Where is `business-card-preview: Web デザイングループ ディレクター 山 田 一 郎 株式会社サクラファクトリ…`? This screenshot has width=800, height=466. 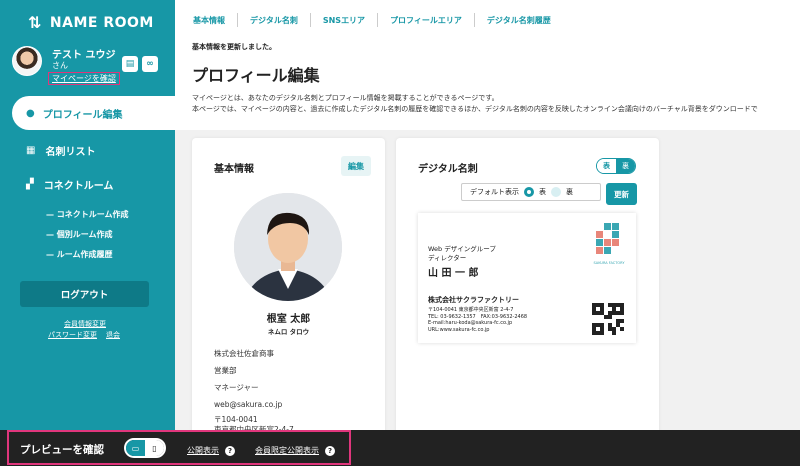 business-card-preview: Web デザイングループ ディレクター 山 田 一 郎 株式会社サクラファクトリ… is located at coordinates (527, 278).